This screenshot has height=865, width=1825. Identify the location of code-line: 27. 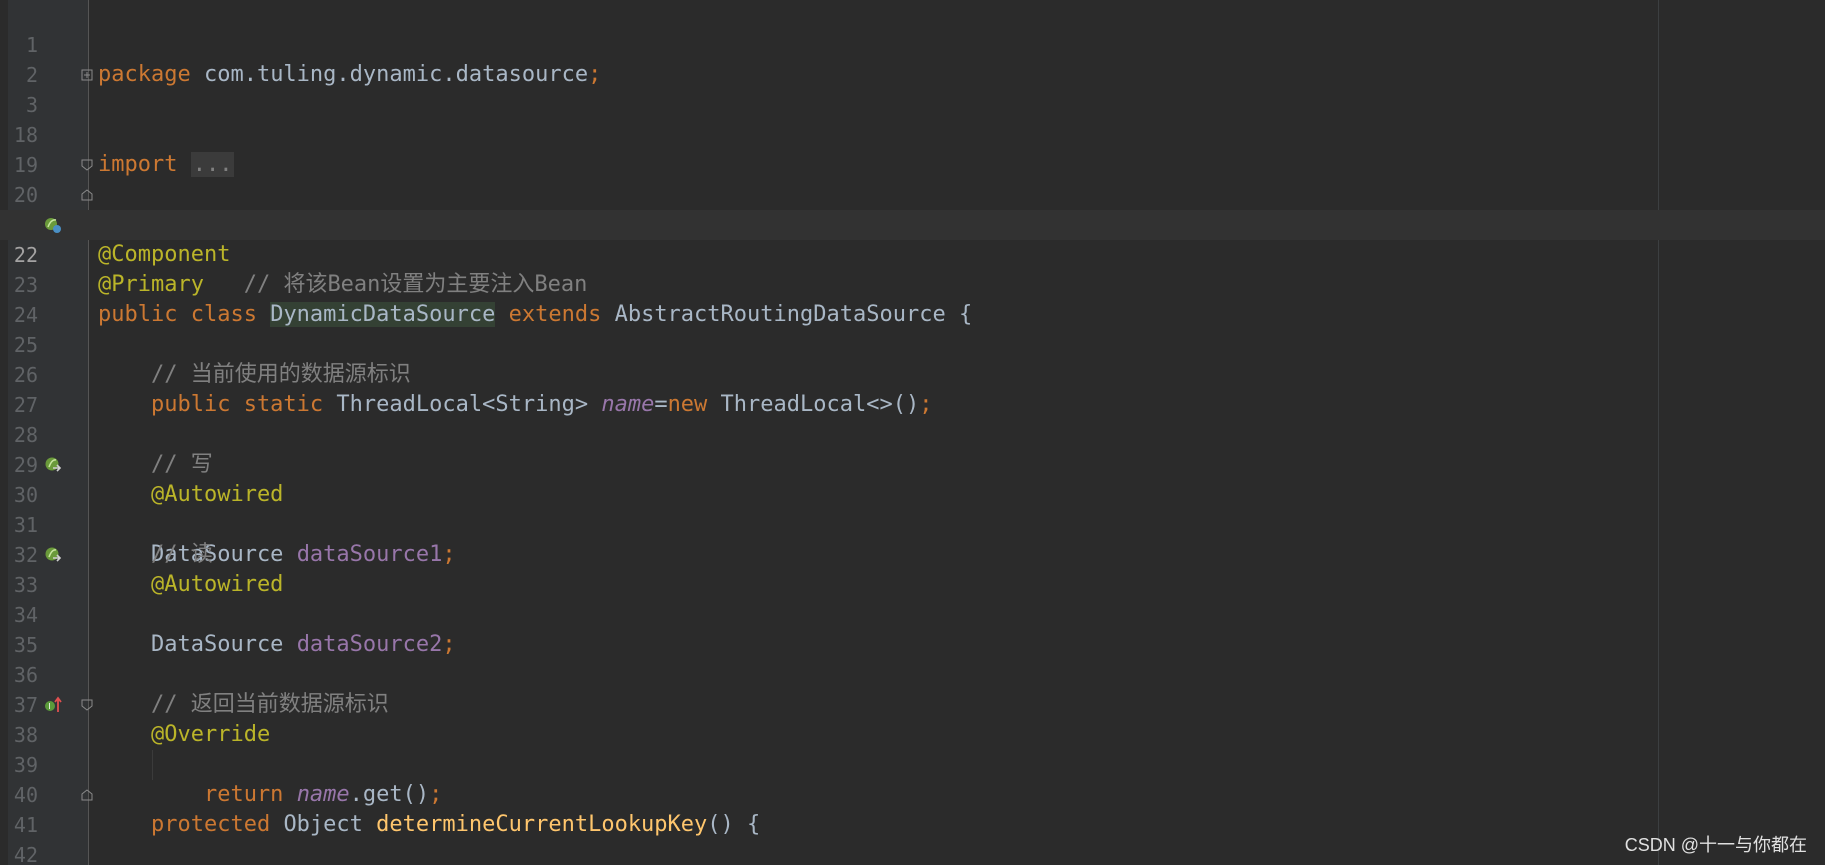
(912, 388).